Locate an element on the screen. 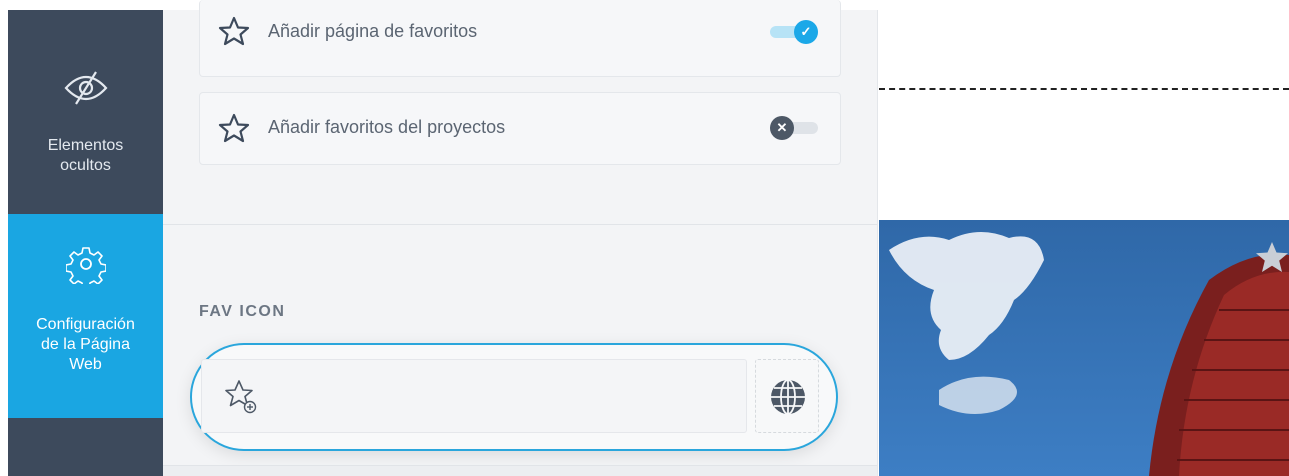 The image size is (1289, 476). eye-slash-icon is located at coordinates (86, 90).